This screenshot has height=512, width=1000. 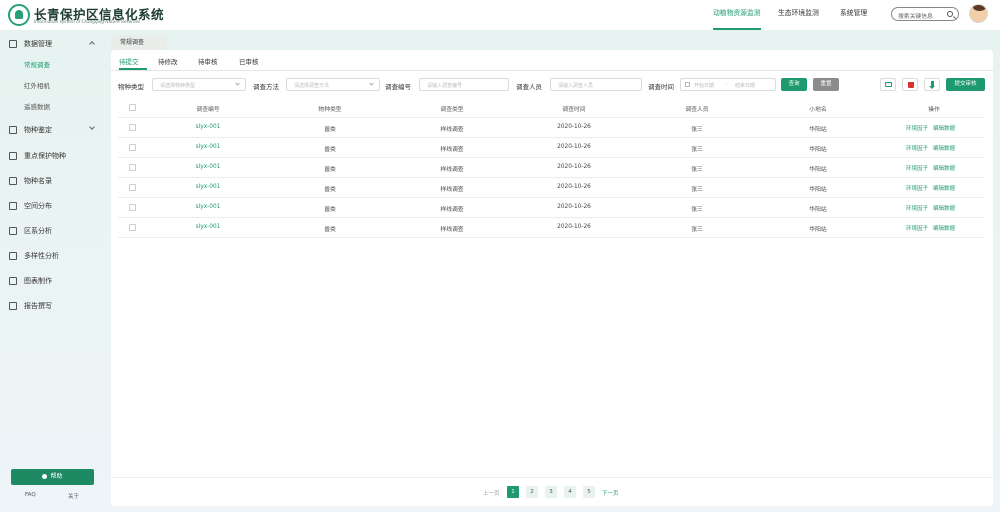 I want to click on help-button: 帮助, so click(x=52, y=477).